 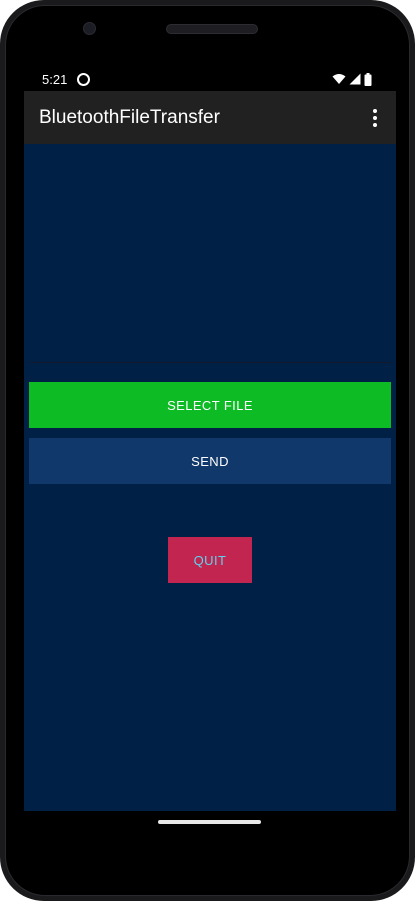 What do you see at coordinates (355, 79) in the screenshot?
I see `signal-icon` at bounding box center [355, 79].